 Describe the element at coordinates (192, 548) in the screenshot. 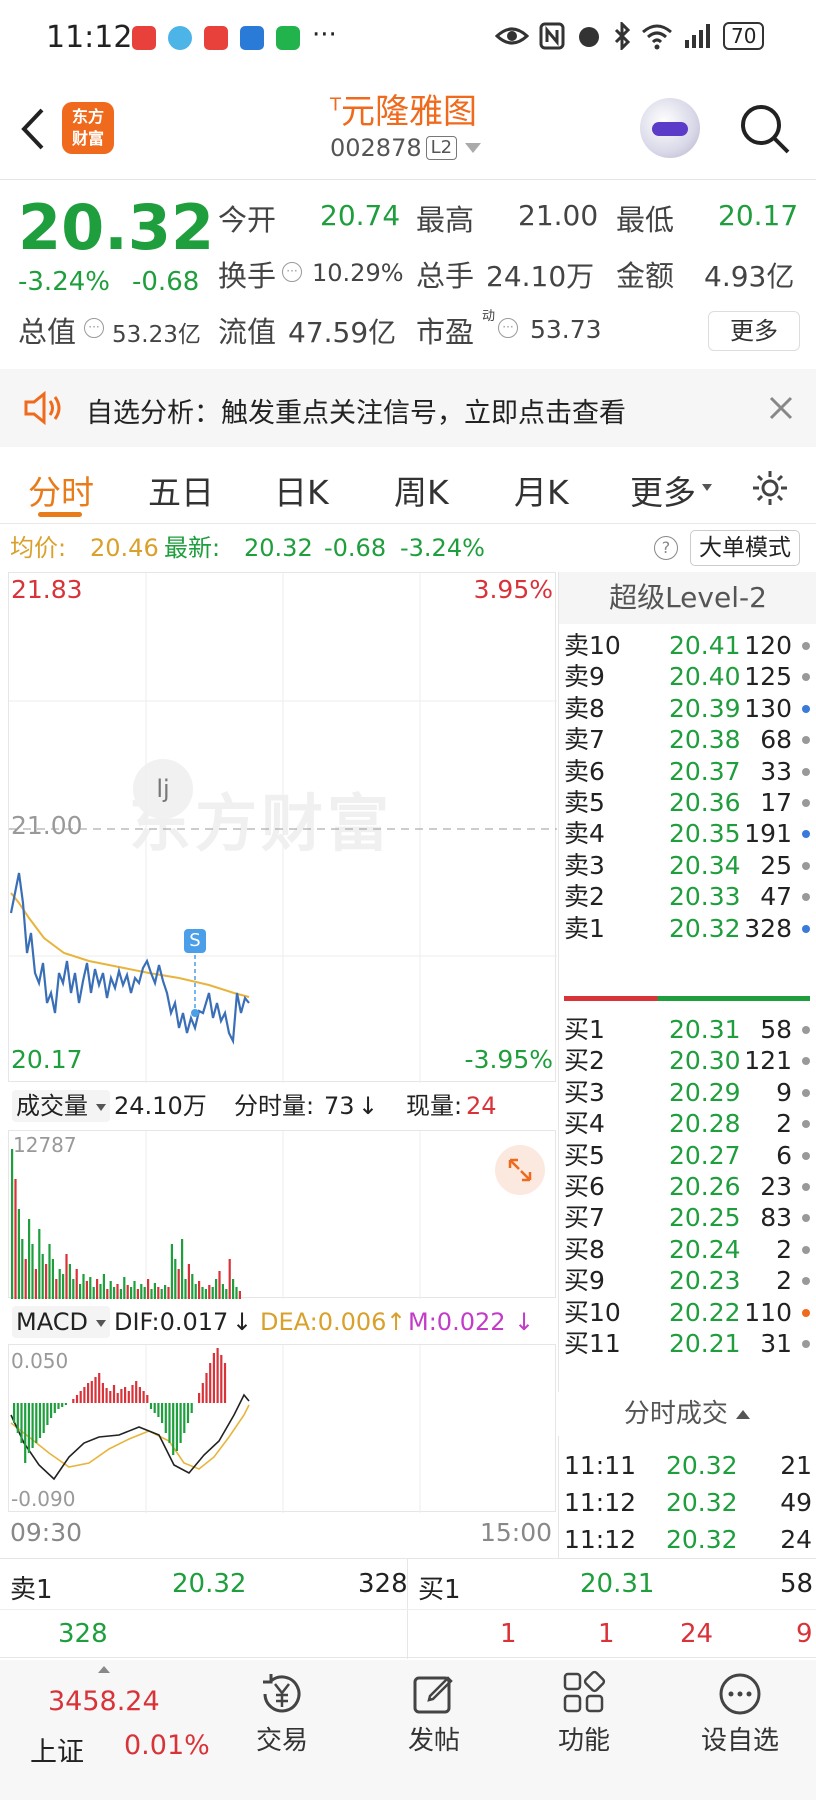

I see `latest-label: 最新:` at that location.